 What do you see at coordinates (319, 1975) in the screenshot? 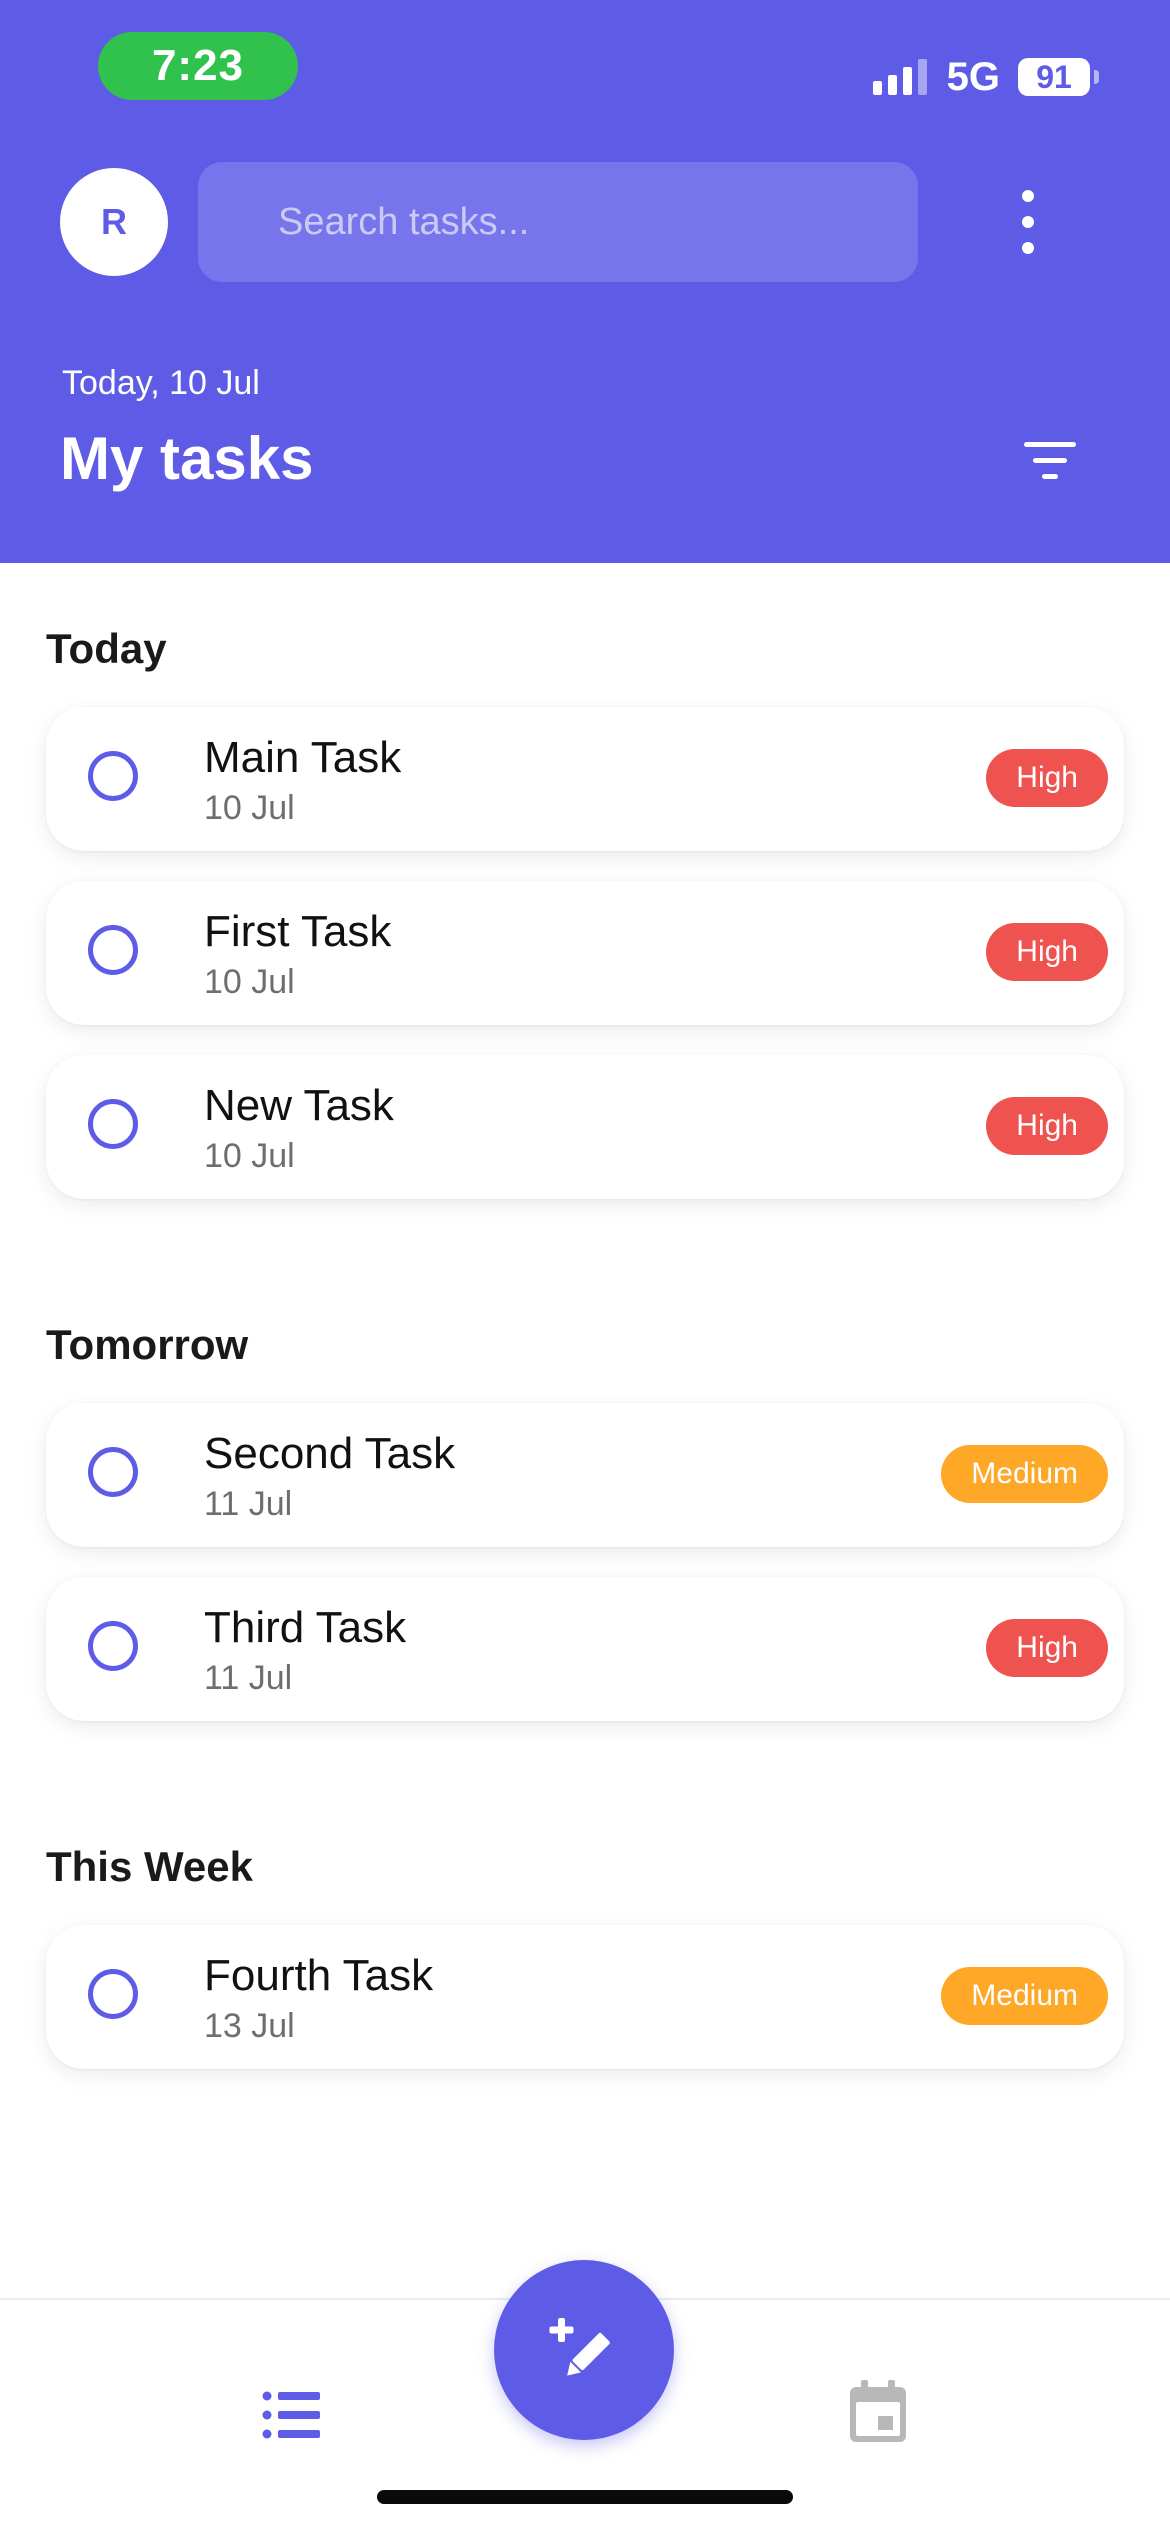
I see `task-name: Fourth Task` at bounding box center [319, 1975].